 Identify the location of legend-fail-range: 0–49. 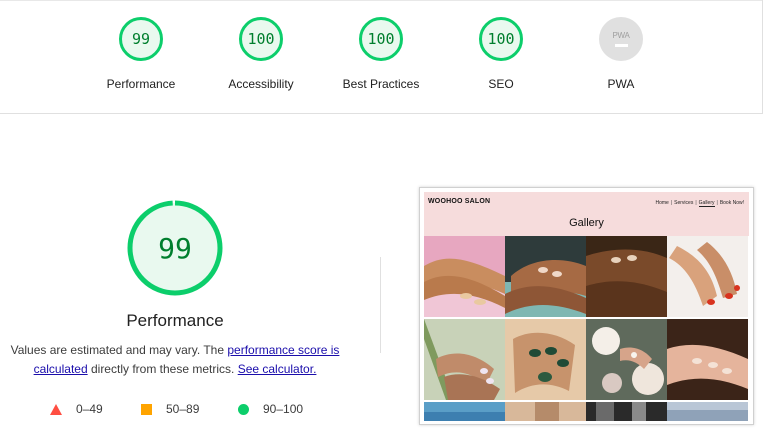
(89, 409).